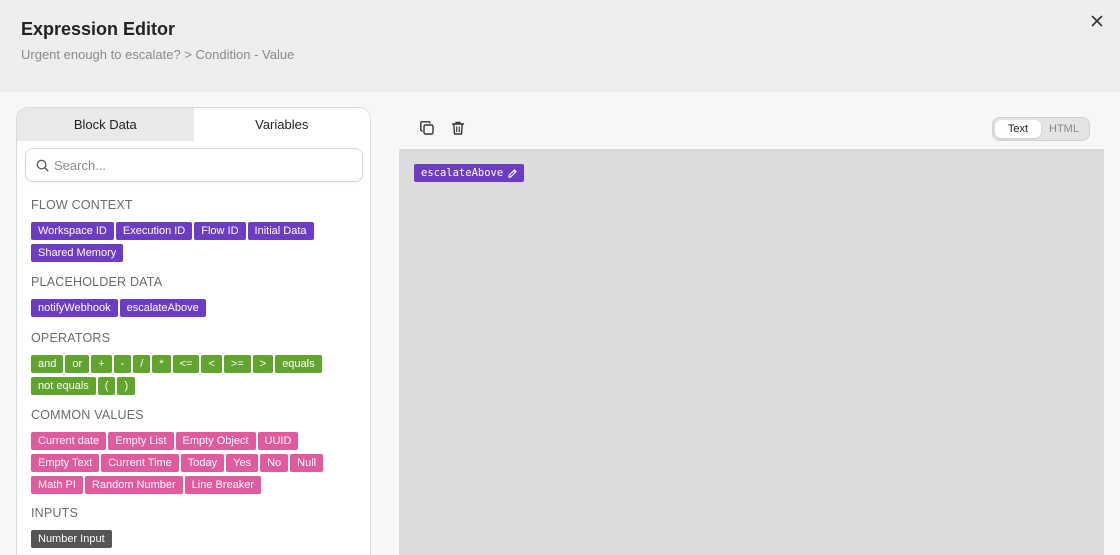 This screenshot has width=1120, height=555. What do you see at coordinates (71, 539) in the screenshot?
I see `chip-number-input: Number Input` at bounding box center [71, 539].